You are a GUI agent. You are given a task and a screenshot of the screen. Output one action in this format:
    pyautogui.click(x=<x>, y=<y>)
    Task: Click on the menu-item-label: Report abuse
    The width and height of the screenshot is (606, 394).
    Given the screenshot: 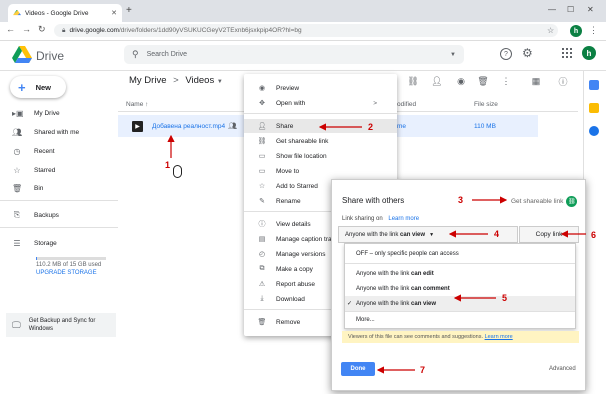 What is the action you would take?
    pyautogui.click(x=296, y=284)
    